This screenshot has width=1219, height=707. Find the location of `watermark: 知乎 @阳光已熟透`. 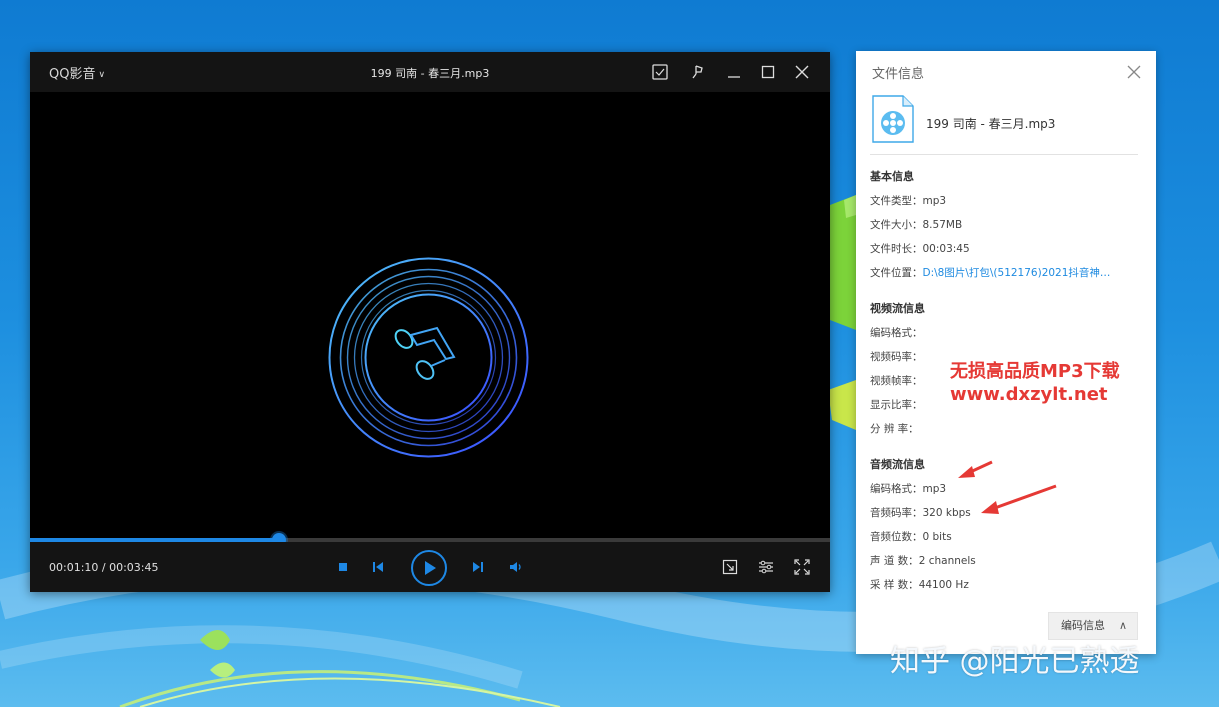

watermark: 知乎 @阳光已熟透 is located at coordinates (1015, 661).